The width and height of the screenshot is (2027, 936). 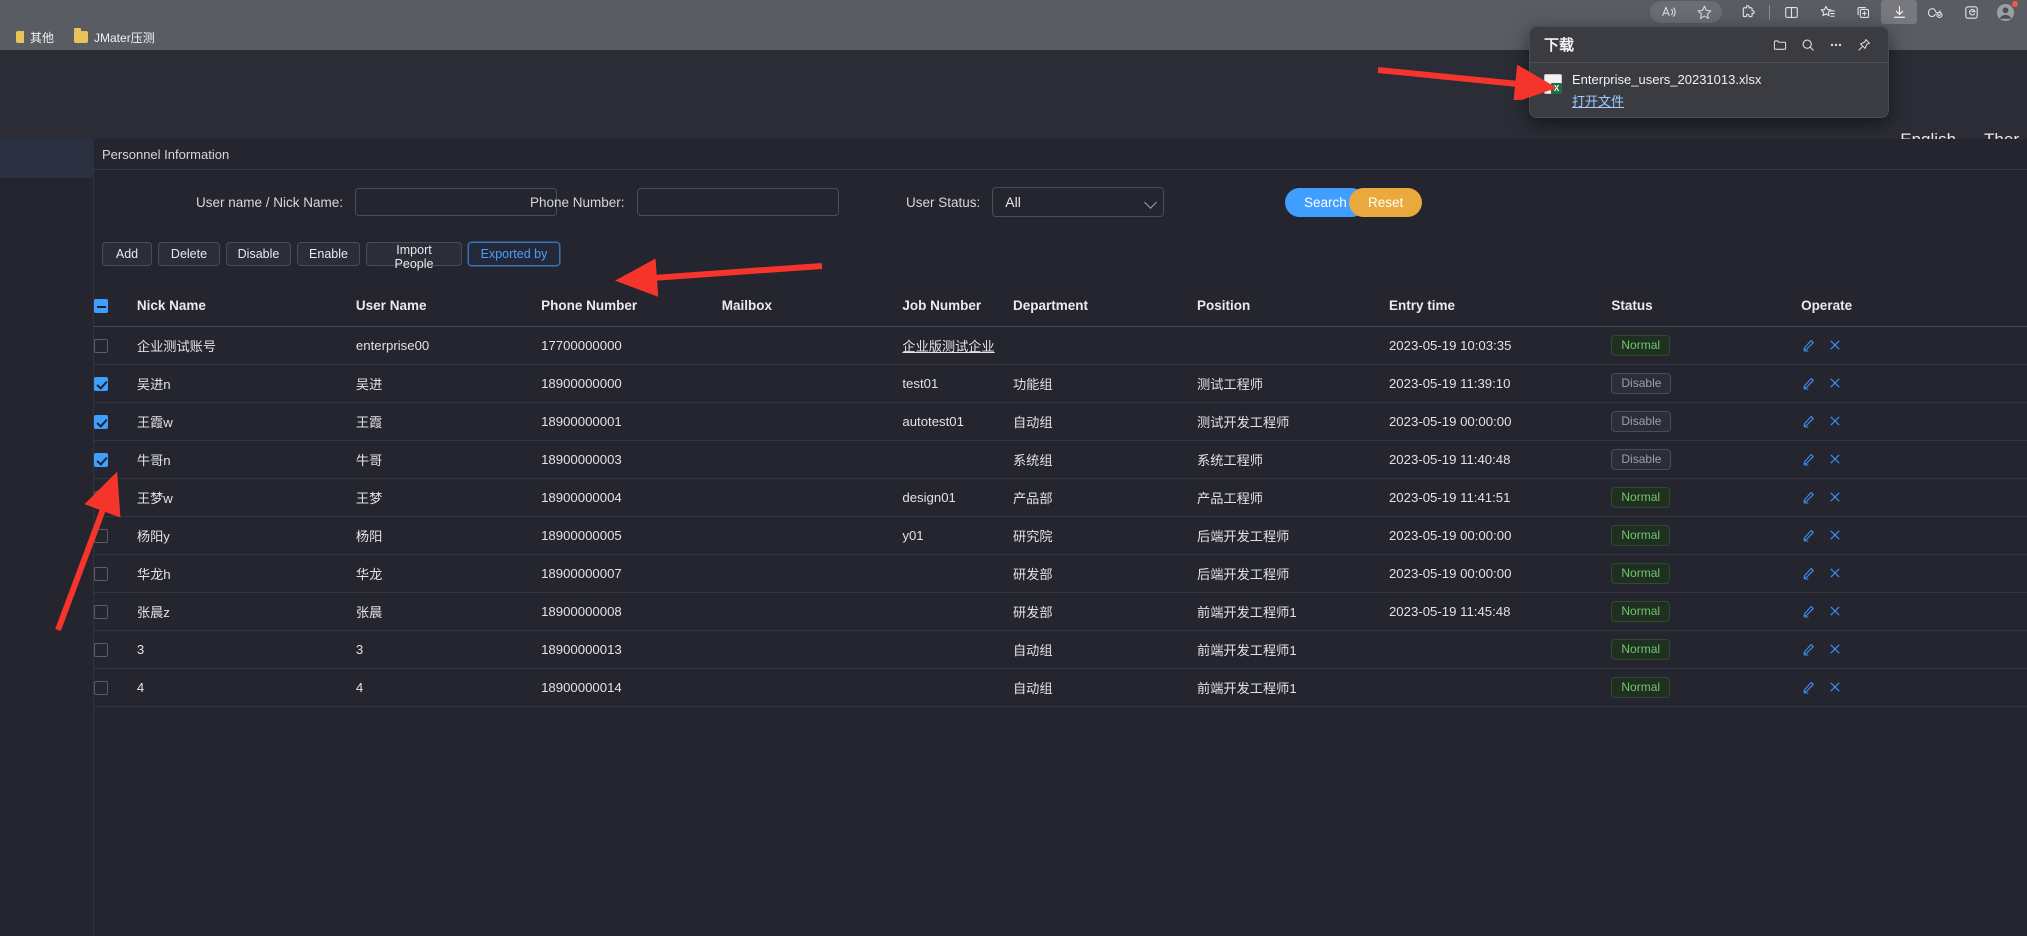 I want to click on page-title: Personnel Information, so click(x=166, y=154).